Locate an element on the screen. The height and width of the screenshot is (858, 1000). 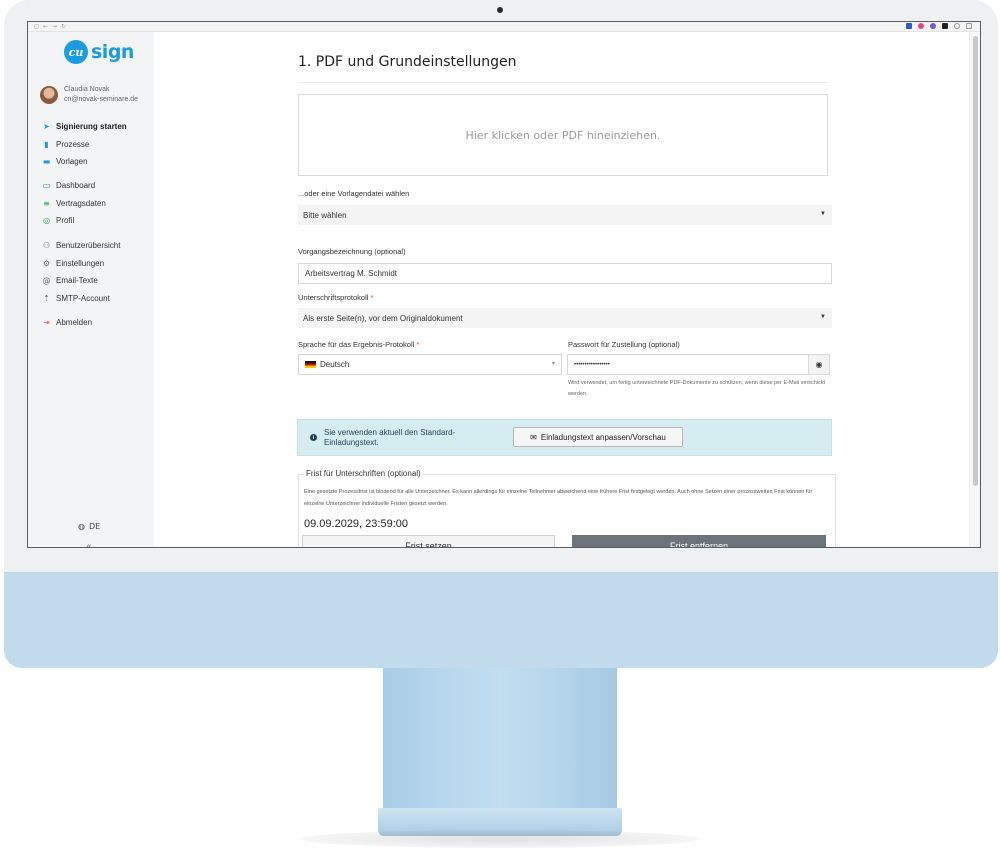
language-switcher: ◍ DE is located at coordinates (89, 526).